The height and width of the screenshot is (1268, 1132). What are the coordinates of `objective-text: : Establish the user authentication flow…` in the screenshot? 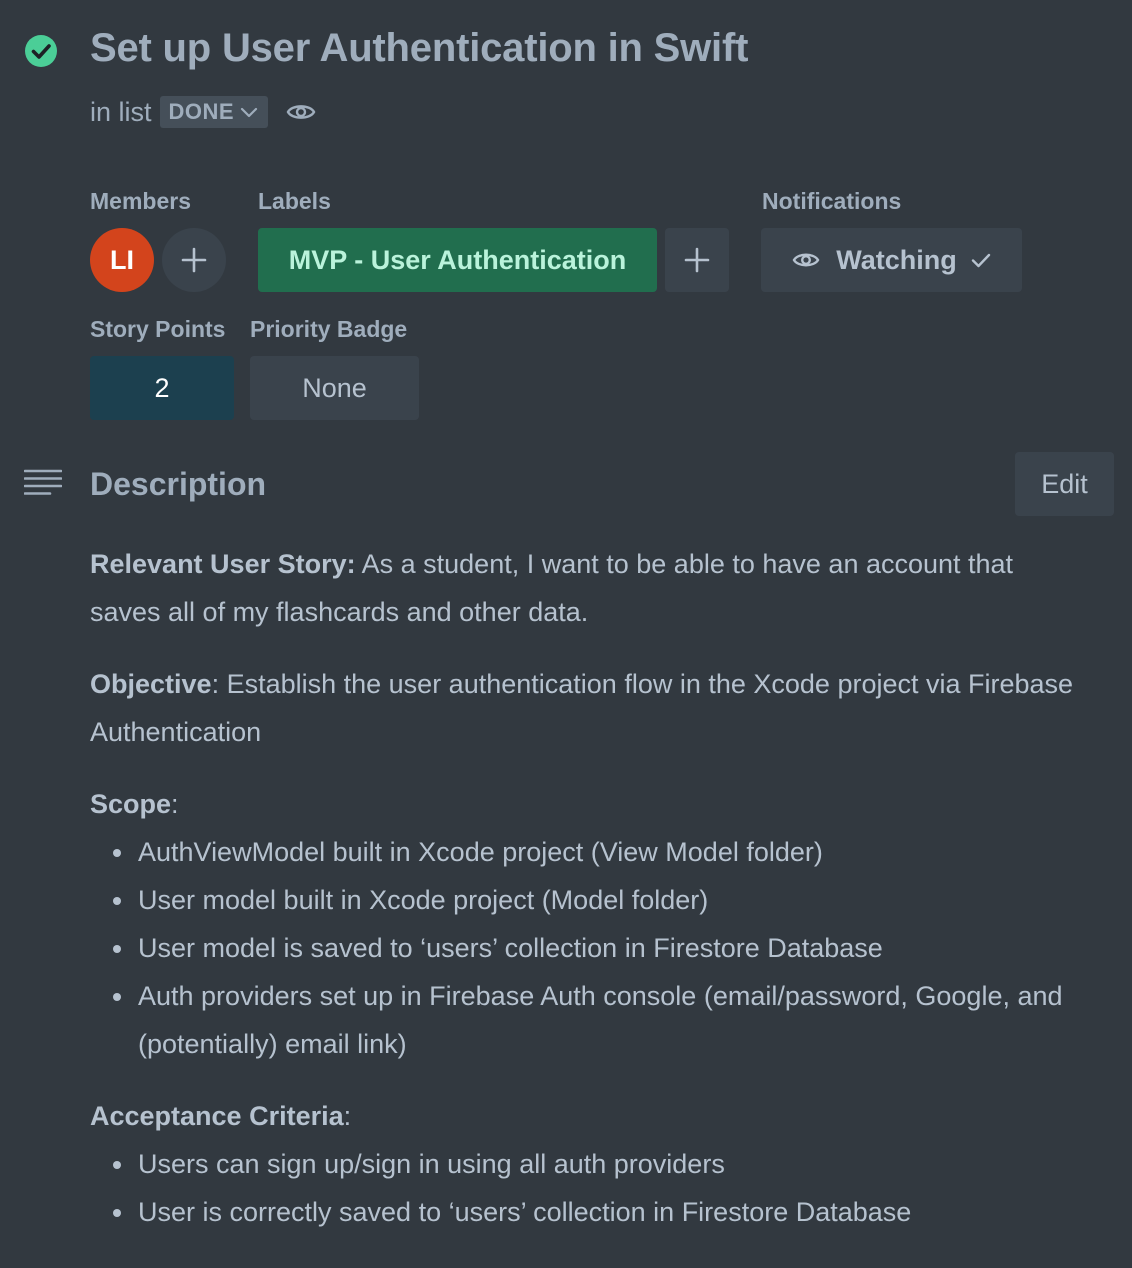 It's located at (582, 708).